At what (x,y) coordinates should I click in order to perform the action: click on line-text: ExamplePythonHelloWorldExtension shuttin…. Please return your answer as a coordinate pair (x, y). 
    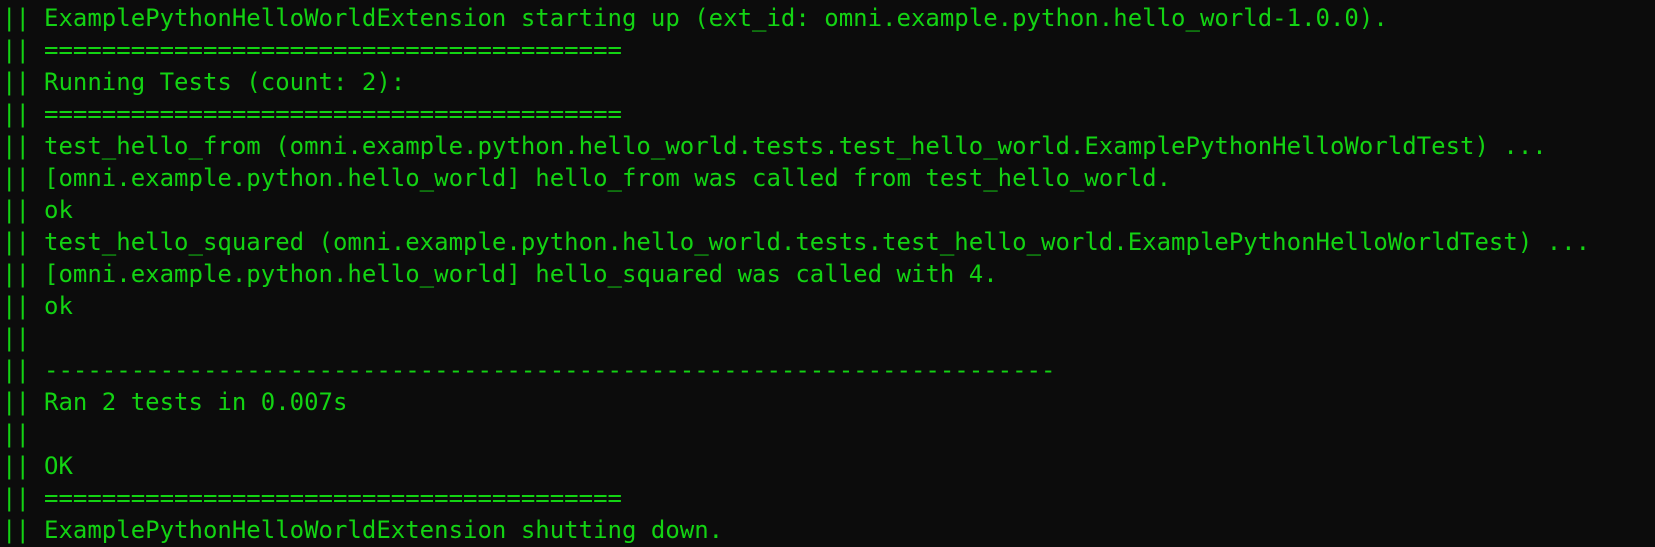
    Looking at the image, I should click on (384, 530).